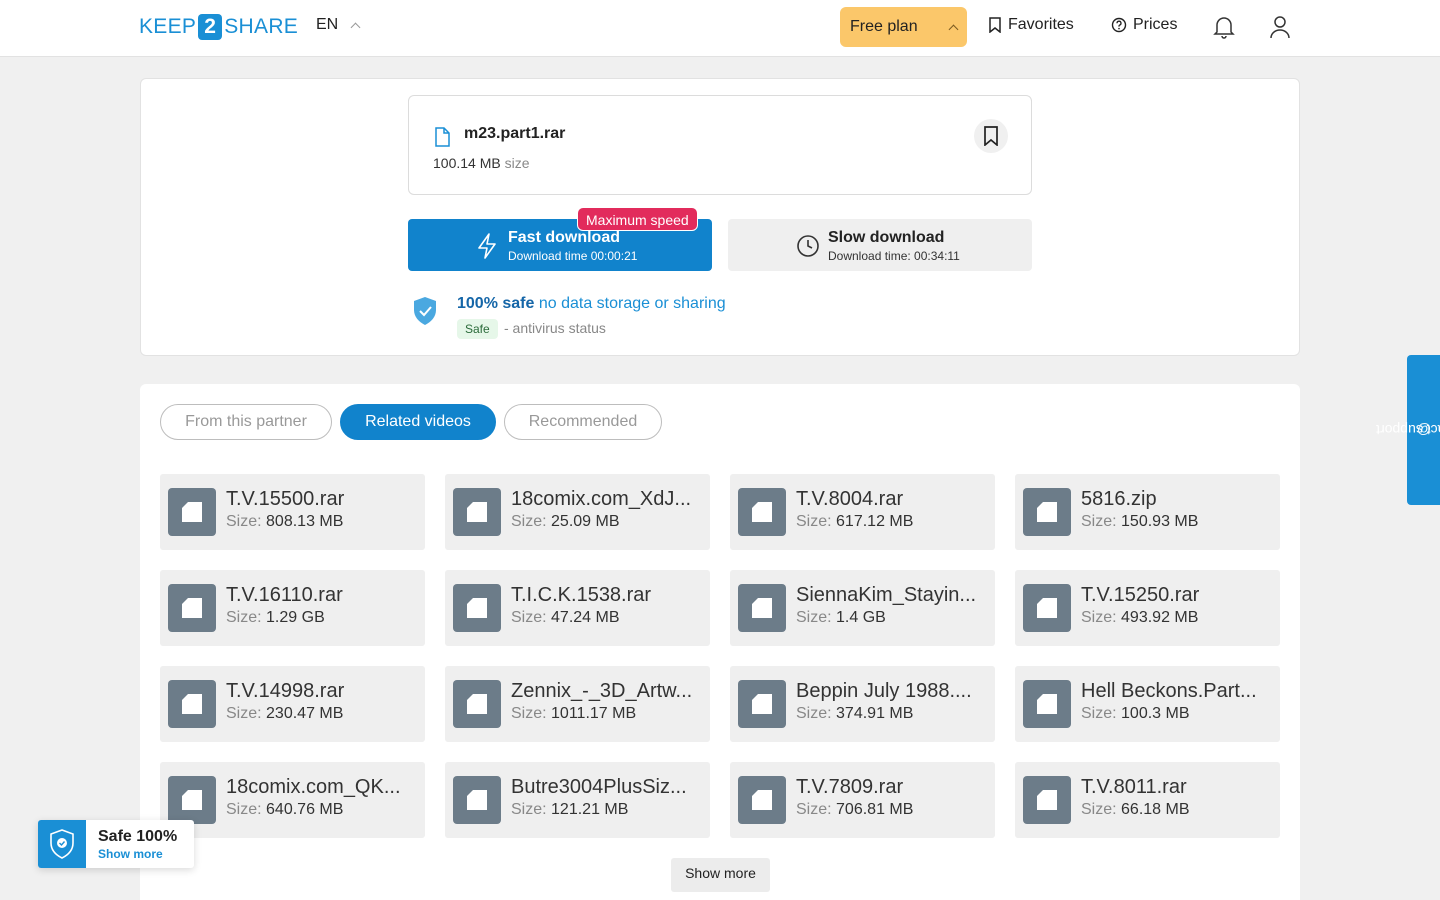  Describe the element at coordinates (720, 145) in the screenshot. I see `file-info-box` at that location.